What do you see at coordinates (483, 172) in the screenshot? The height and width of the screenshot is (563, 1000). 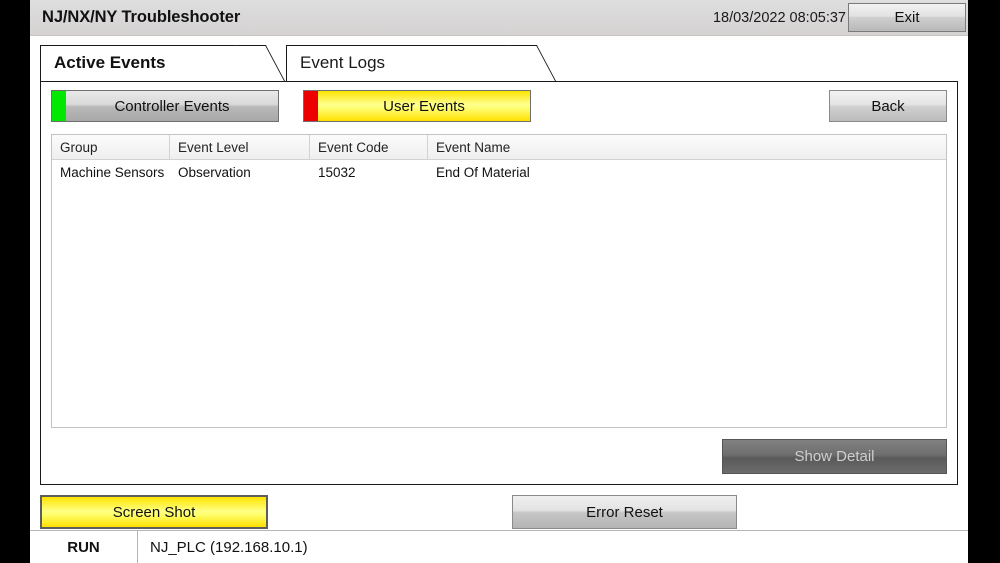 I see `cell-event-name: End Of Material` at bounding box center [483, 172].